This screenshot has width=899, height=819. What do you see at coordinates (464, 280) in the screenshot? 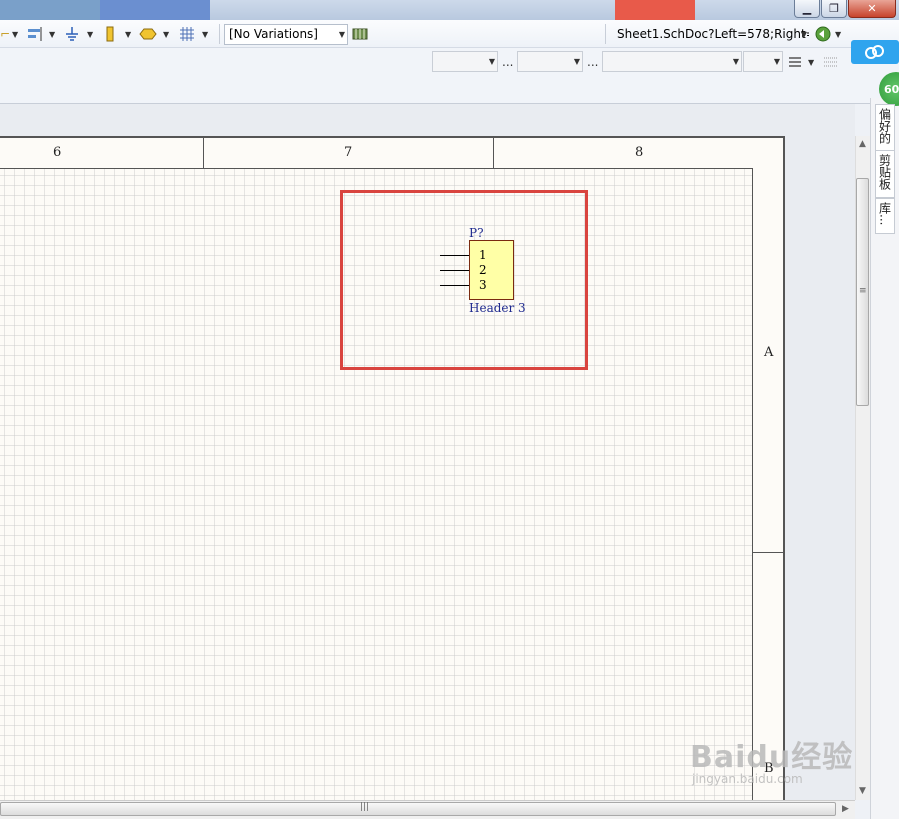
I see `selection-highlight` at bounding box center [464, 280].